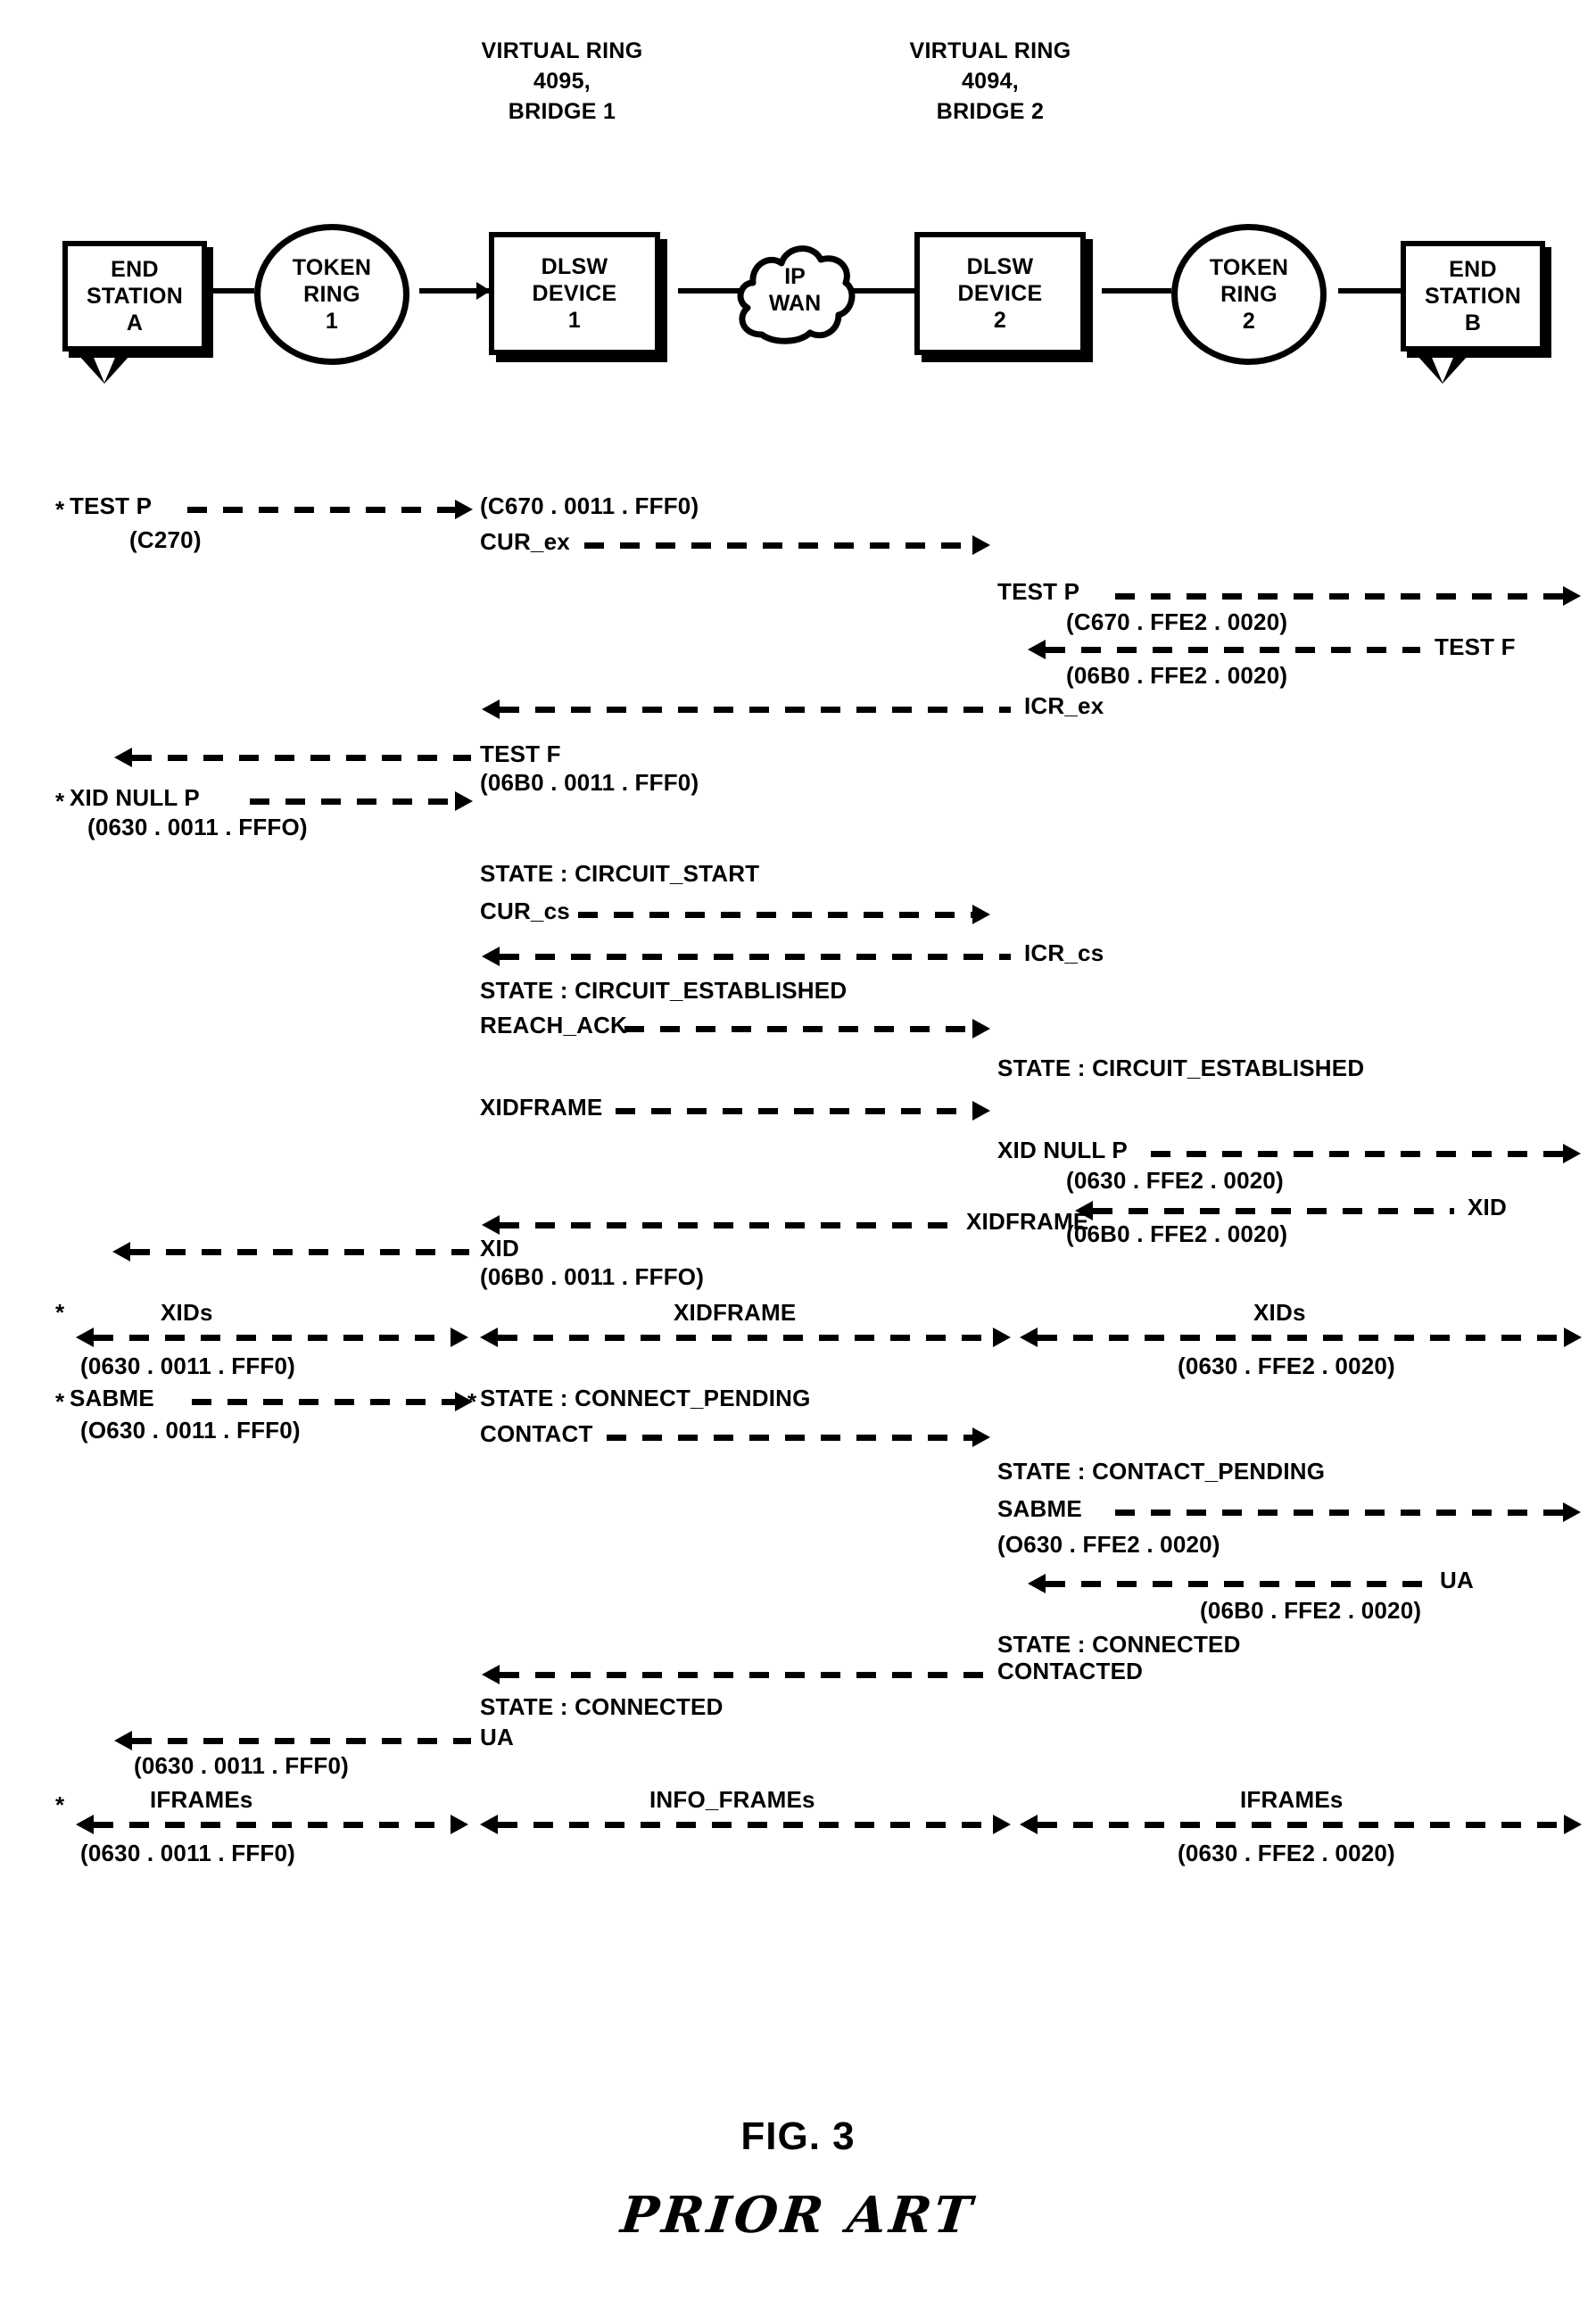 This screenshot has height=2308, width=1596. Describe the element at coordinates (1177, 622) in the screenshot. I see `msg-addr-m04: (C670 . FFE2 . 0020)` at that location.